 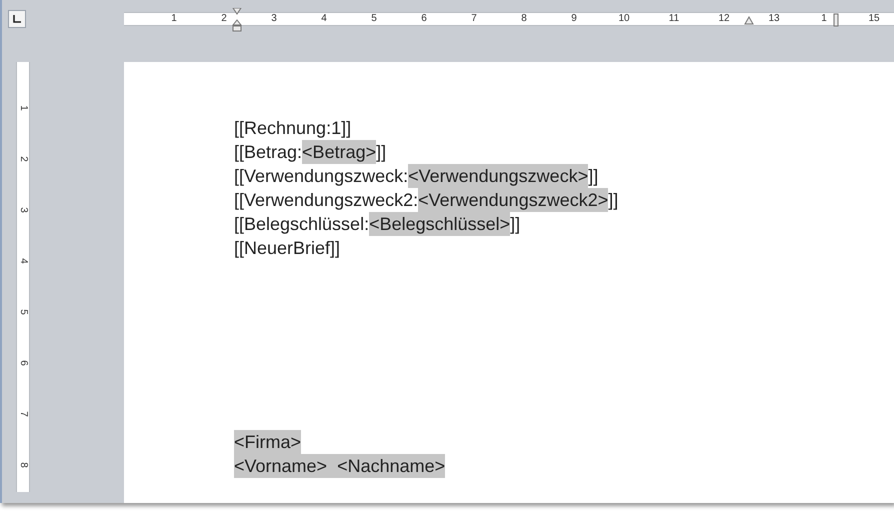 What do you see at coordinates (287, 248) in the screenshot?
I see `document-text: [[NeuerBrief]]` at bounding box center [287, 248].